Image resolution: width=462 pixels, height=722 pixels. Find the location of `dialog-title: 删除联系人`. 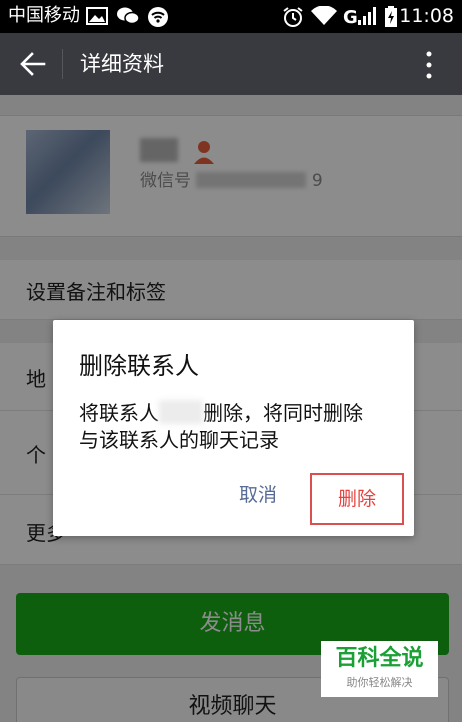

dialog-title: 删除联系人 is located at coordinates (139, 366).